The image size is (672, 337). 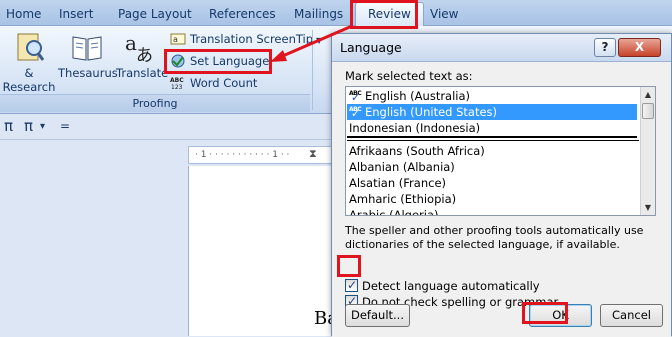 What do you see at coordinates (493, 140) in the screenshot?
I see `list-divider` at bounding box center [493, 140].